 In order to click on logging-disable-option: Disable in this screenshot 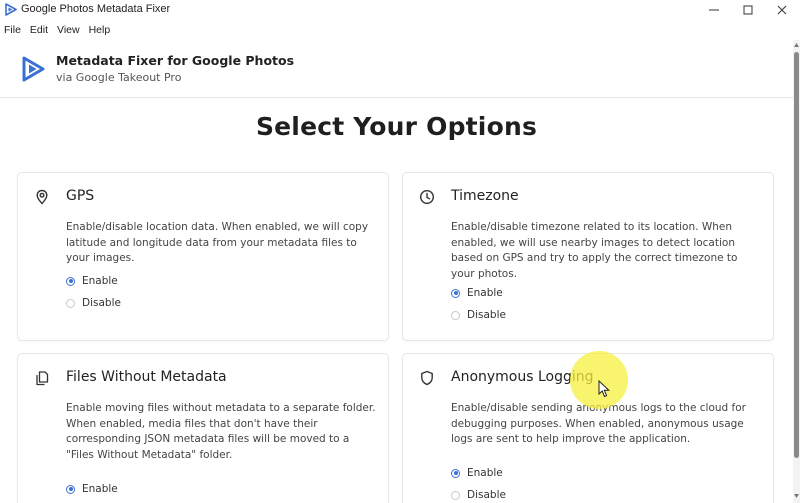, I will do `click(478, 495)`.